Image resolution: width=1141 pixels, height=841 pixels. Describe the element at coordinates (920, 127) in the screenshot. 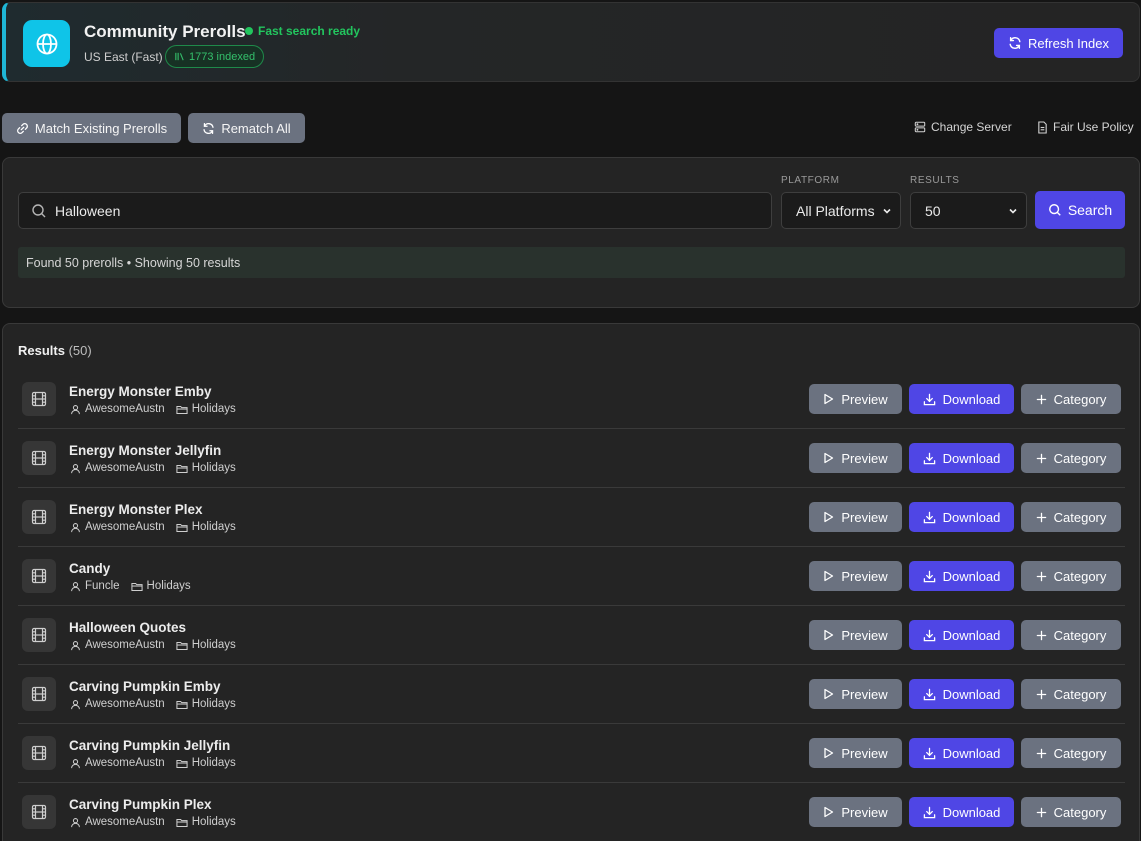

I see `server-icon` at that location.